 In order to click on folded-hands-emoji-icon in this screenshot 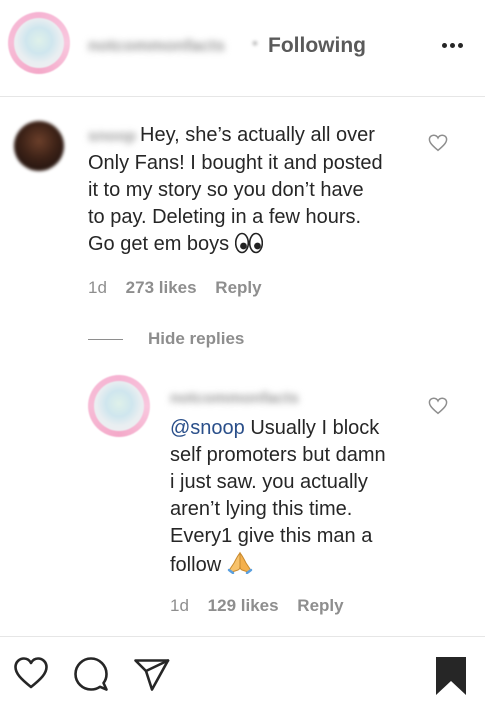, I will do `click(239, 562)`.